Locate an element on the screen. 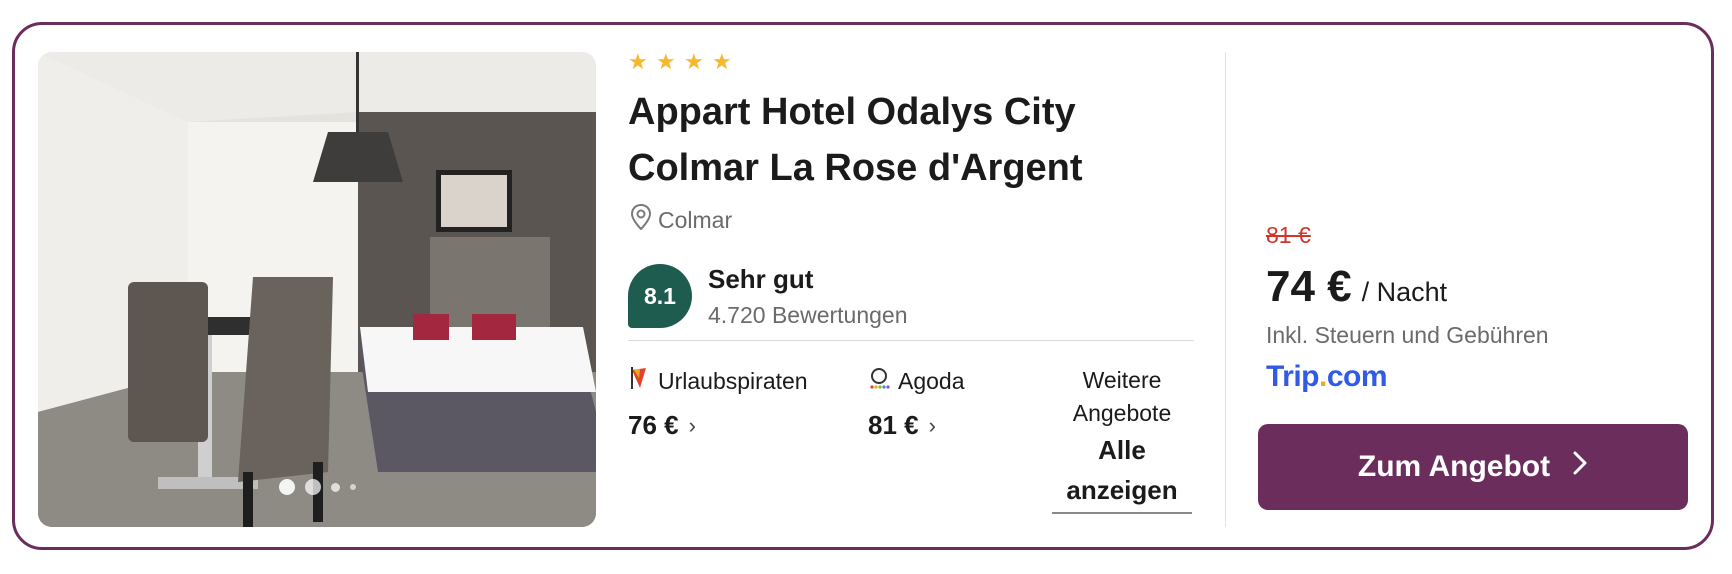 The height and width of the screenshot is (574, 1732). rating-label: Sehr gut is located at coordinates (761, 279).